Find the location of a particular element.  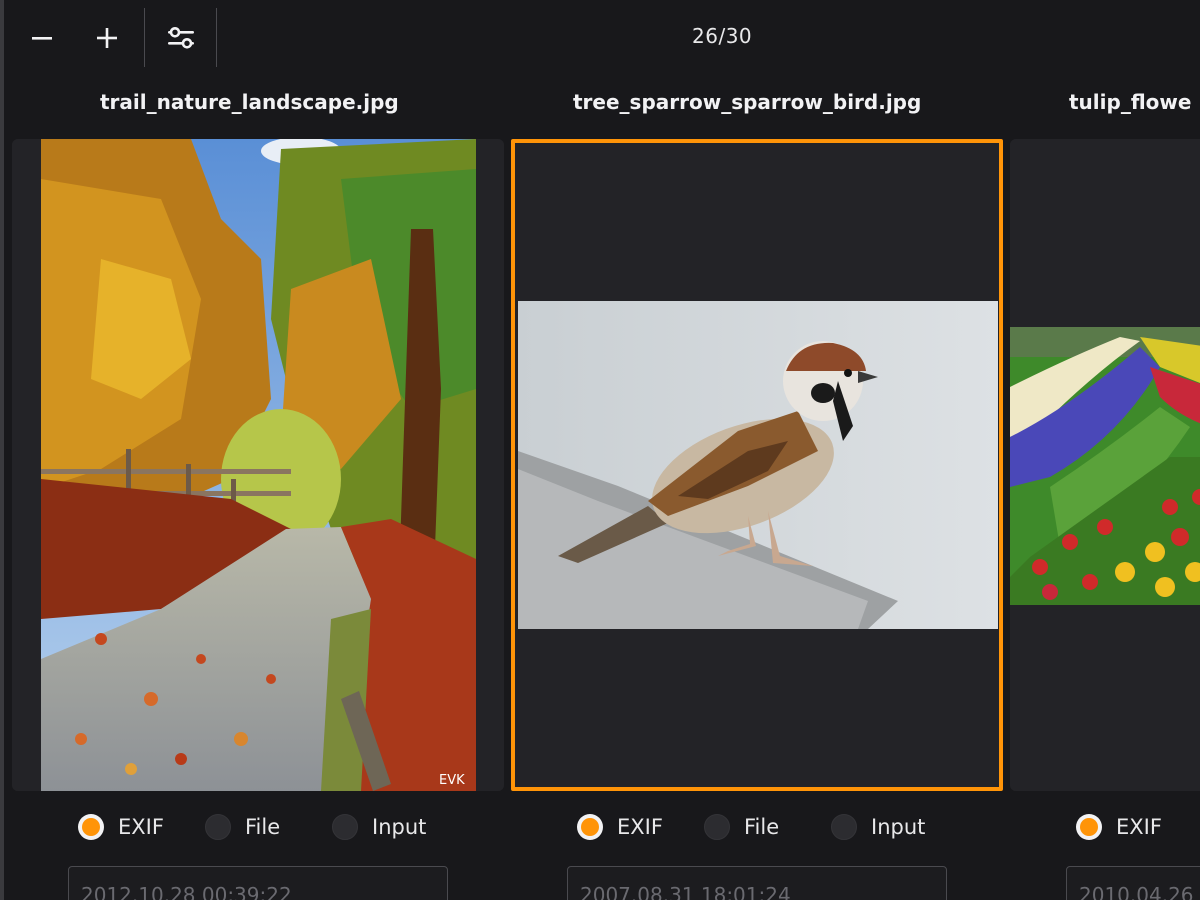

image-column: tulip_flowe EXIF 2010.04.26 is located at coordinates (1105, 488).